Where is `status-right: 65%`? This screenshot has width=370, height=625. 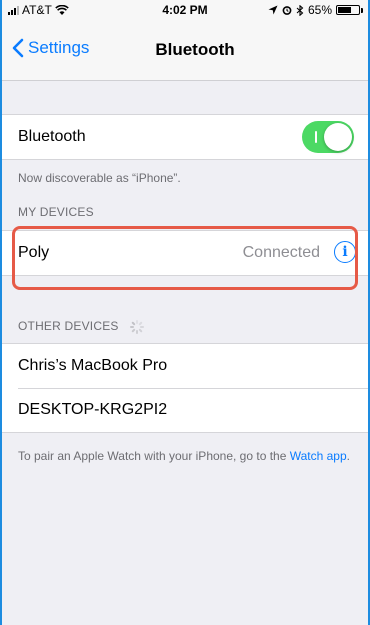 status-right: 65% is located at coordinates (315, 10).